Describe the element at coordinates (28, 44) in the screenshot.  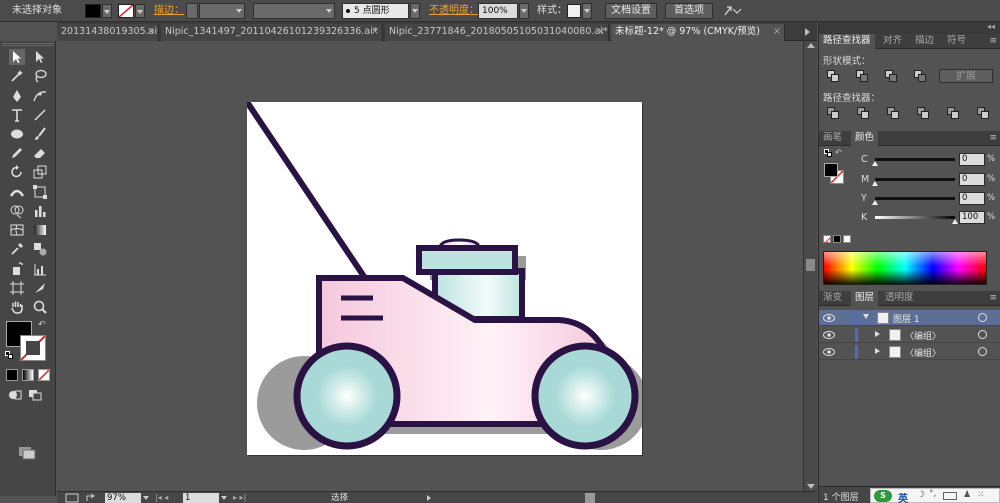
I see `tools-grip` at that location.